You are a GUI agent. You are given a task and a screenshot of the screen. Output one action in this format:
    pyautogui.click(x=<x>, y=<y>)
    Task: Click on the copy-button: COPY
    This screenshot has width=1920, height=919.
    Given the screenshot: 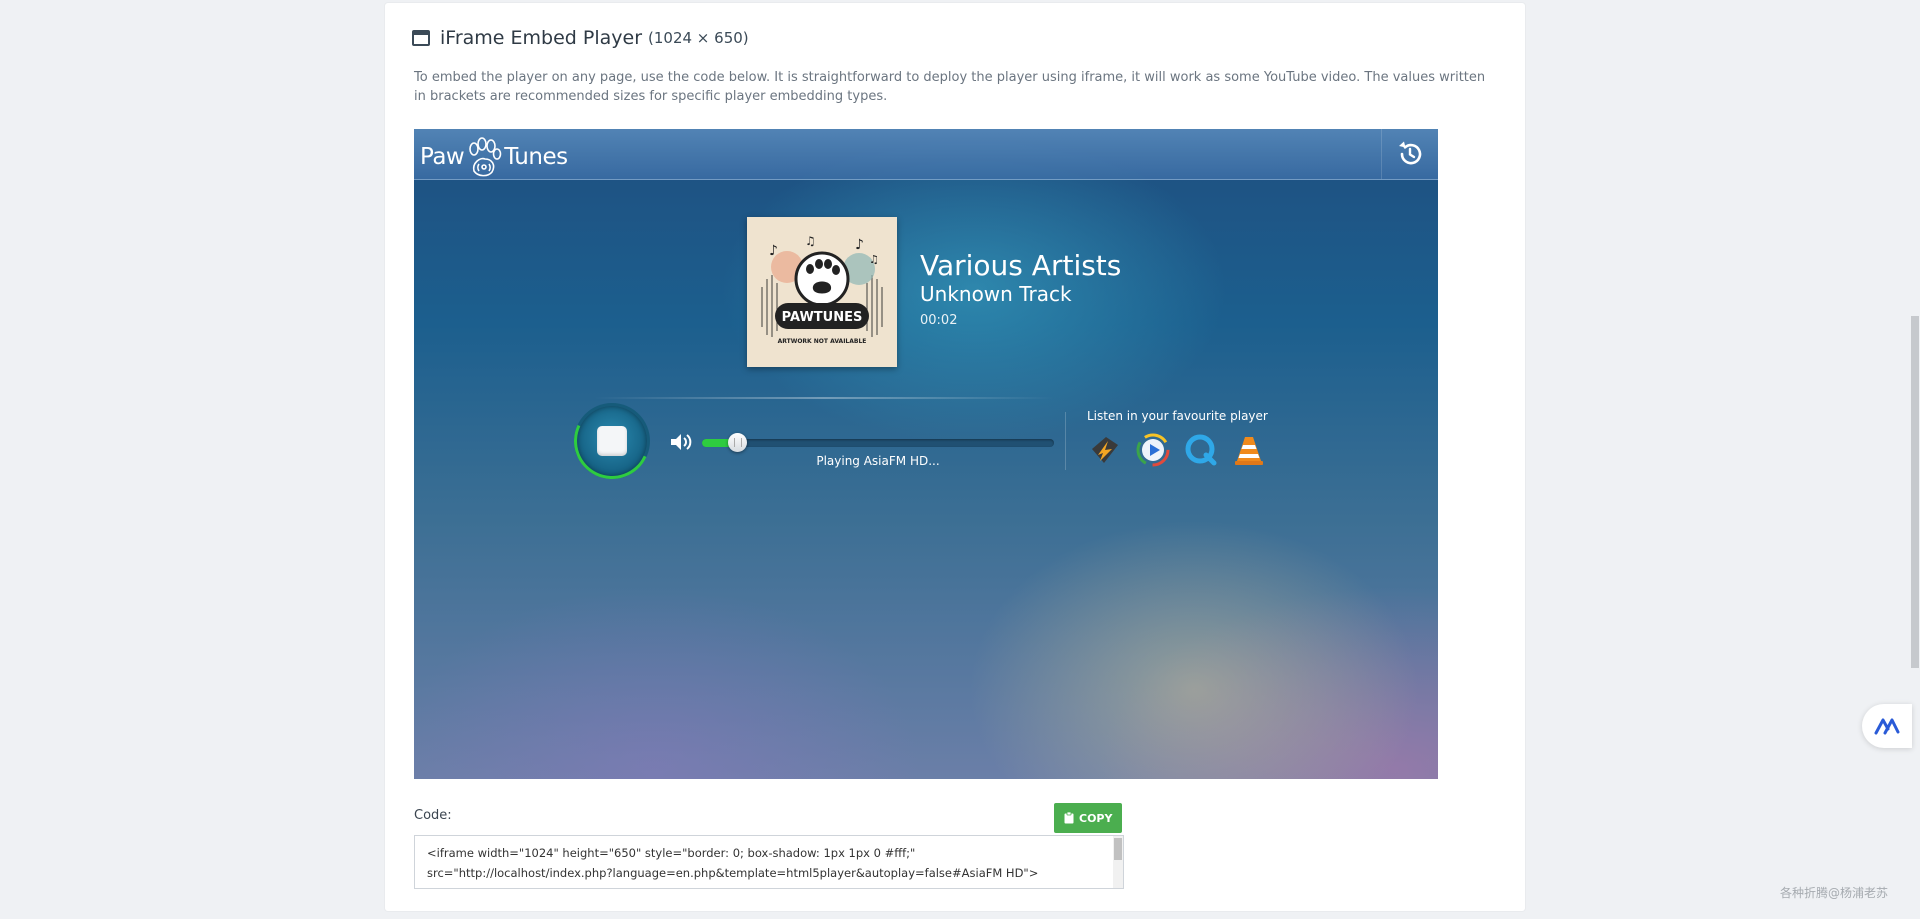 What is the action you would take?
    pyautogui.click(x=1088, y=818)
    